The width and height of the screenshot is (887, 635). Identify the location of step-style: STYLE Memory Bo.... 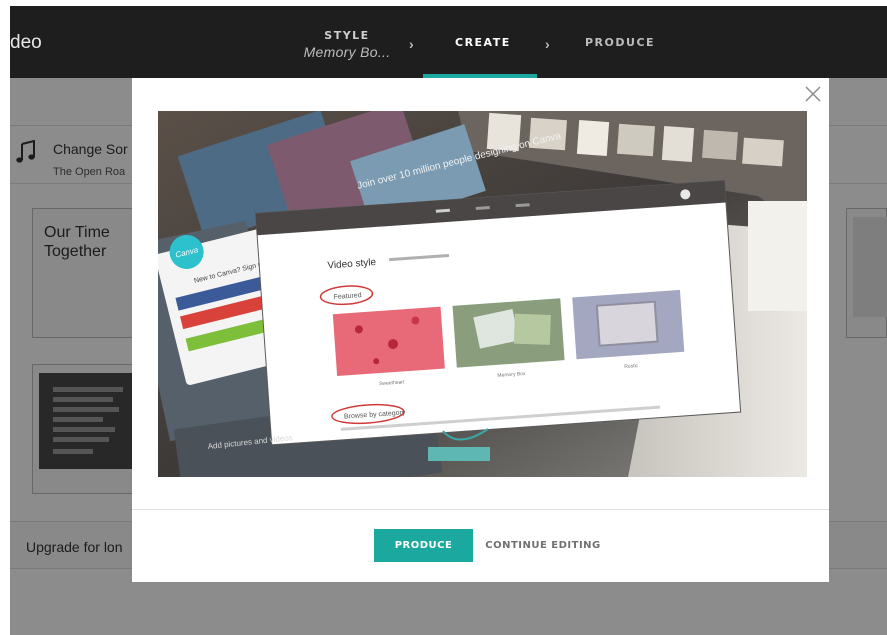
(347, 44).